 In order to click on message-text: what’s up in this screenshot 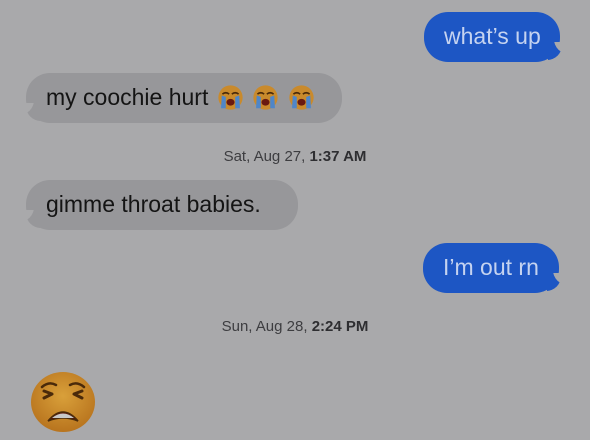, I will do `click(492, 36)`.